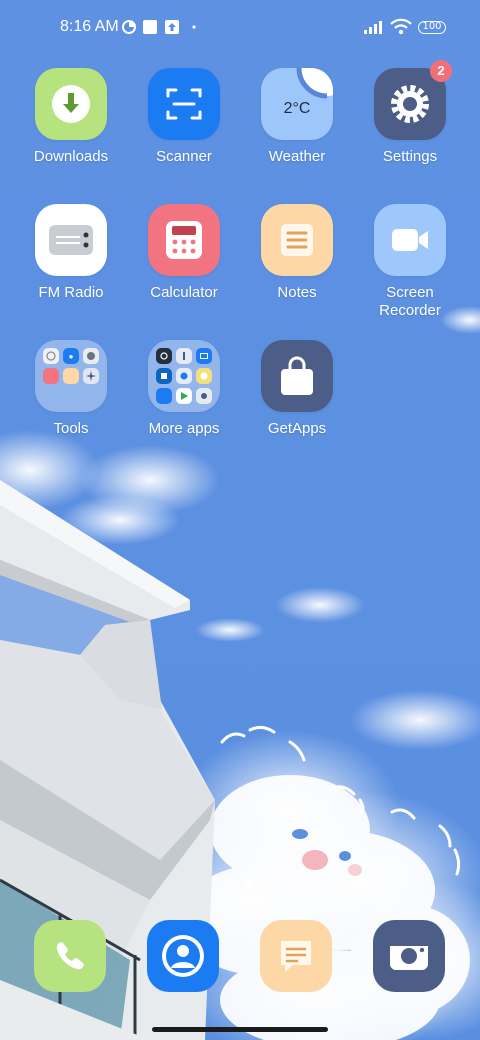 Image resolution: width=480 pixels, height=1040 pixels. What do you see at coordinates (413, 100) in the screenshot?
I see `gear-icon: 2` at bounding box center [413, 100].